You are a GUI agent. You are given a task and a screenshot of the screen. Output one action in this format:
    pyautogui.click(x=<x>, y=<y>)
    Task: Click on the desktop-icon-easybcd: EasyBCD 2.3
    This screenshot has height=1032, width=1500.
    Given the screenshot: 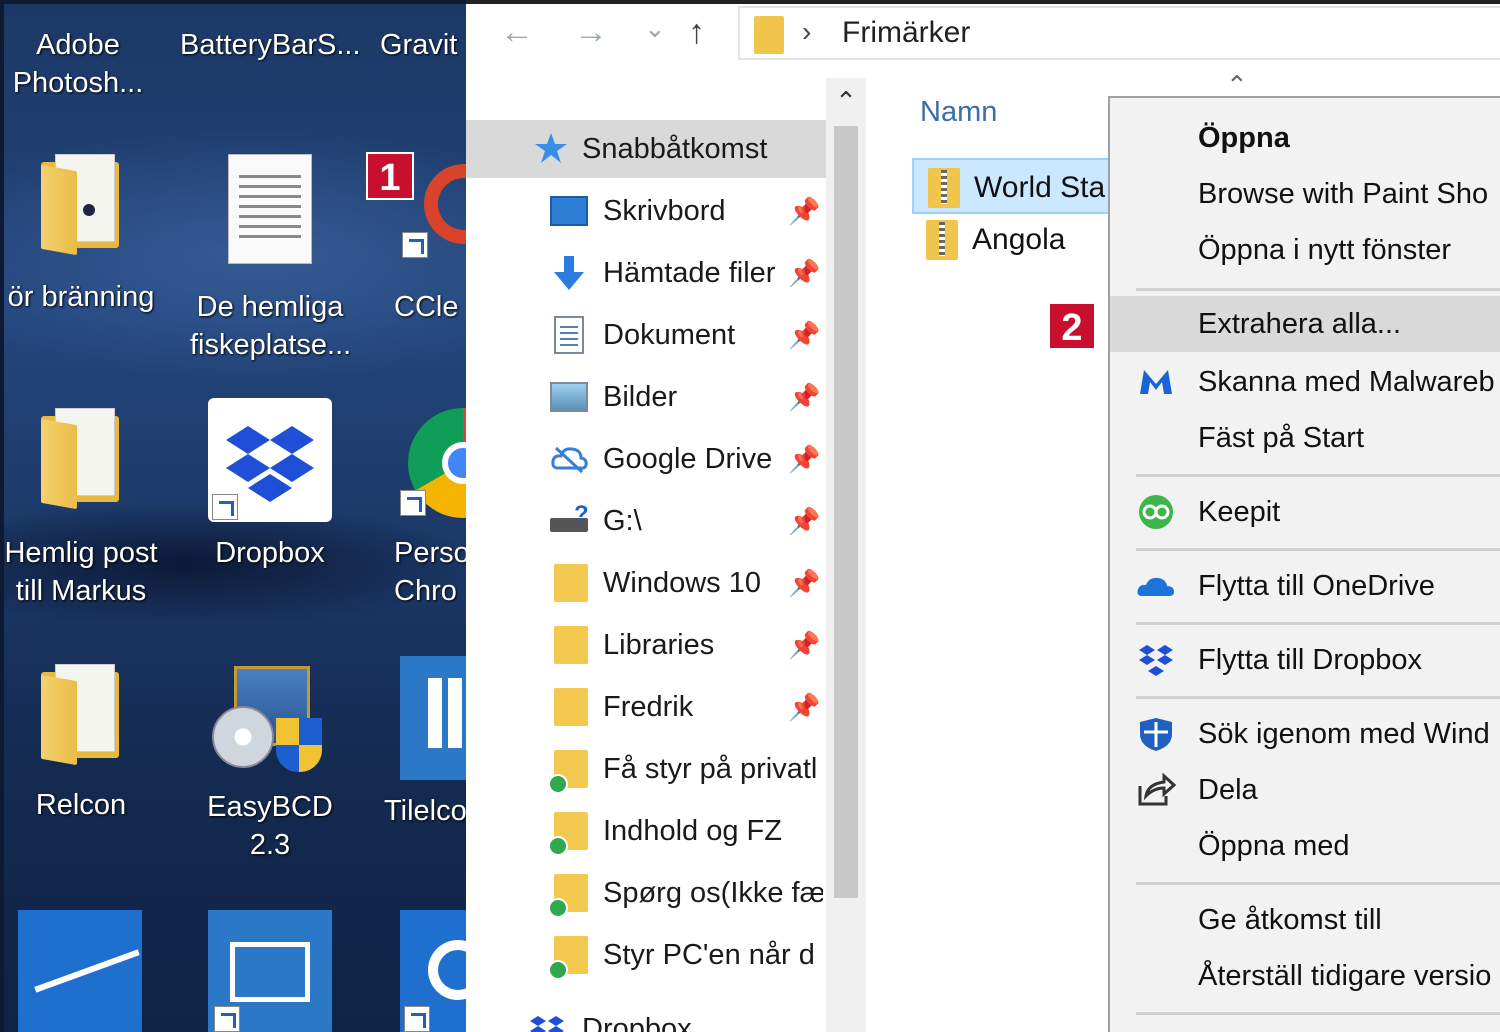 What is the action you would take?
    pyautogui.click(x=270, y=760)
    